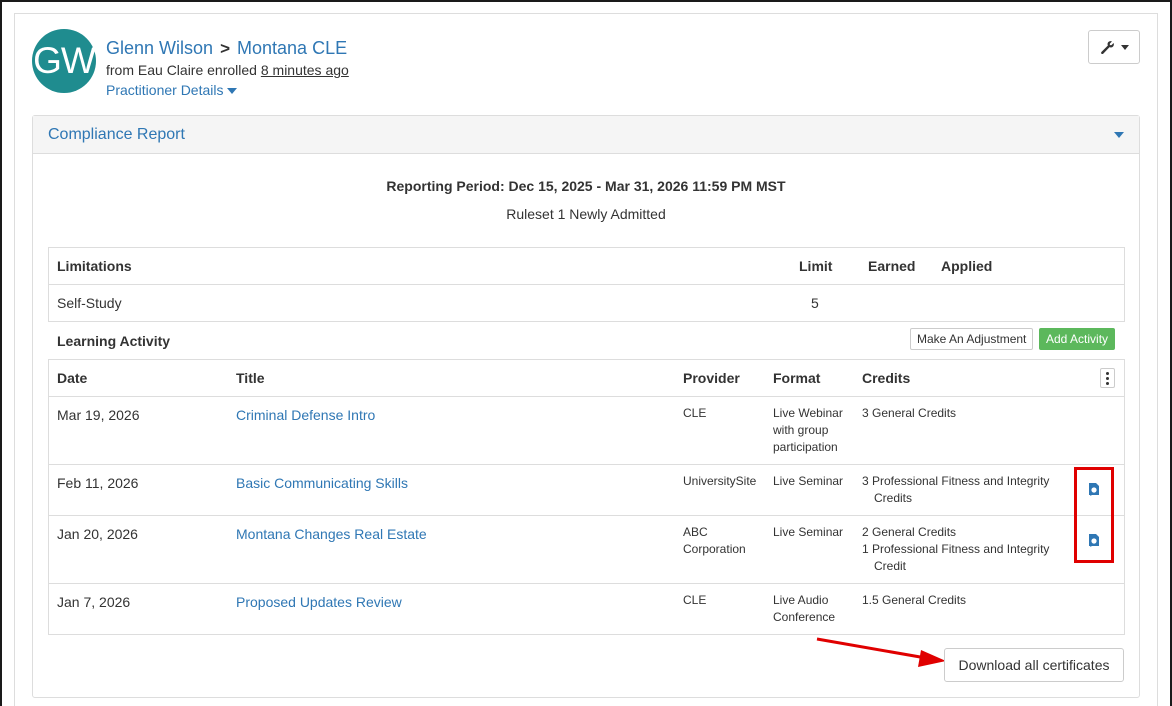 This screenshot has width=1172, height=706. Describe the element at coordinates (1034, 665) in the screenshot. I see `download-all-certificates-button: Download all certificates` at that location.